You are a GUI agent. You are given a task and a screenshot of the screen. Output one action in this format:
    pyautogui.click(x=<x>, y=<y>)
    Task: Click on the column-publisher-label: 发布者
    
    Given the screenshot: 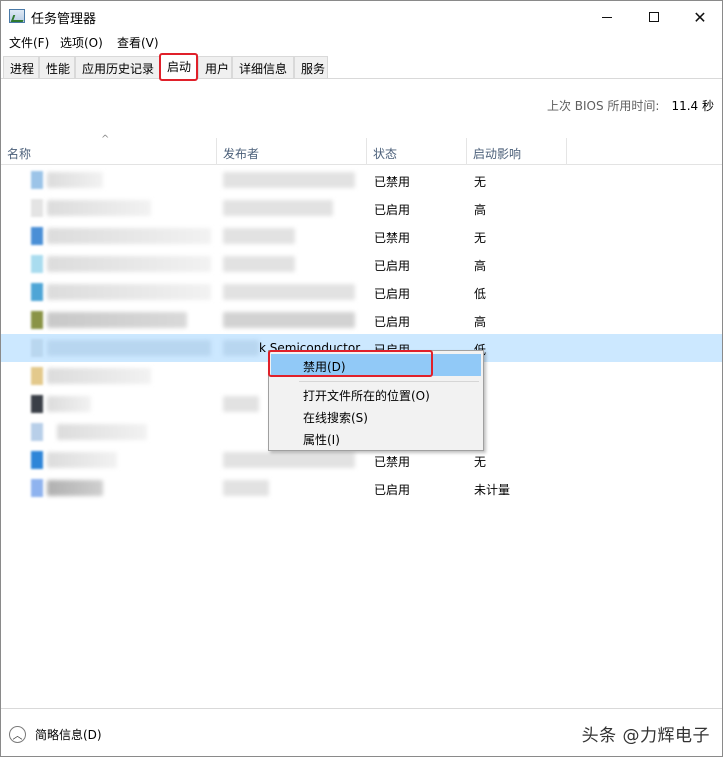 What is the action you would take?
    pyautogui.click(x=241, y=154)
    